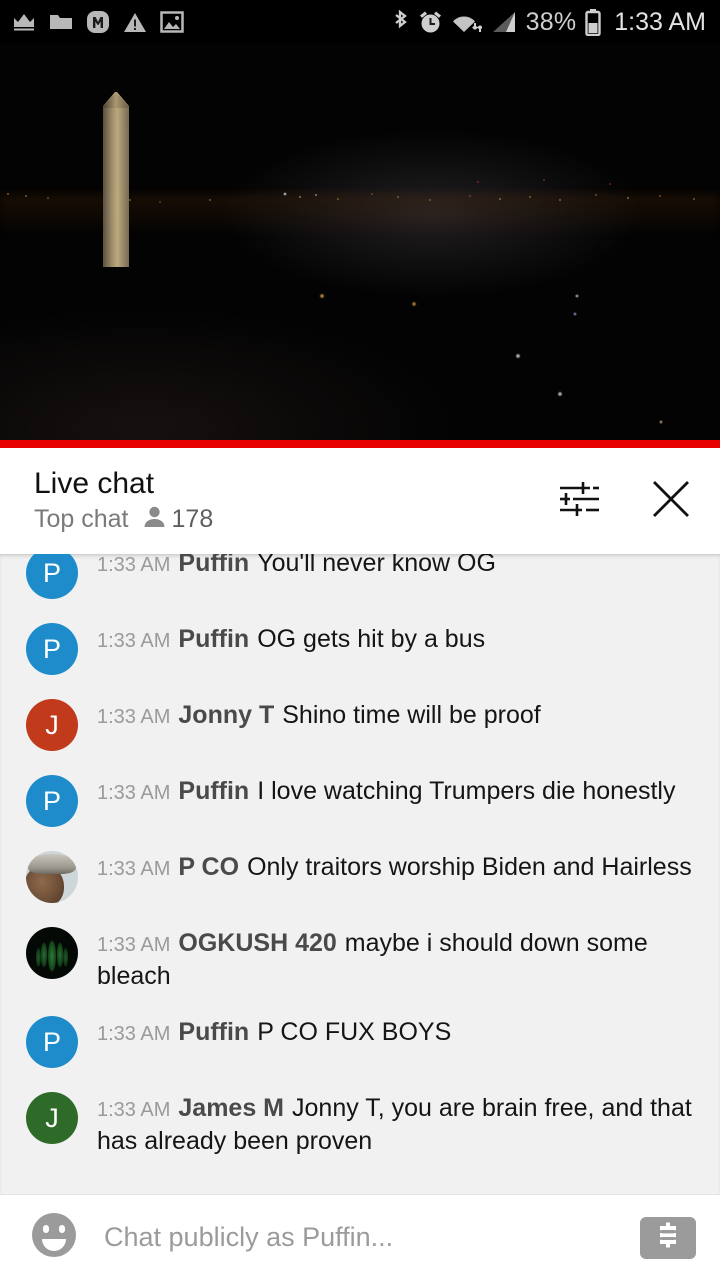 This screenshot has height=1280, width=720. I want to click on emoji-picker-button, so click(54, 1238).